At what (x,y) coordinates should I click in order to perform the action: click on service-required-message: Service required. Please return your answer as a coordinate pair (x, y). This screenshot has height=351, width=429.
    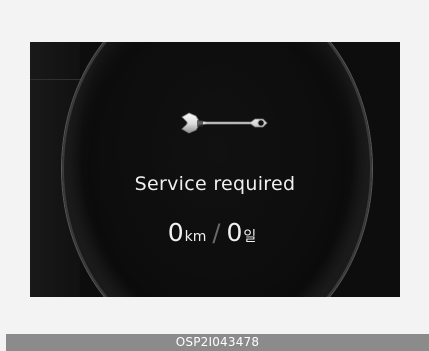
    Looking at the image, I should click on (215, 184).